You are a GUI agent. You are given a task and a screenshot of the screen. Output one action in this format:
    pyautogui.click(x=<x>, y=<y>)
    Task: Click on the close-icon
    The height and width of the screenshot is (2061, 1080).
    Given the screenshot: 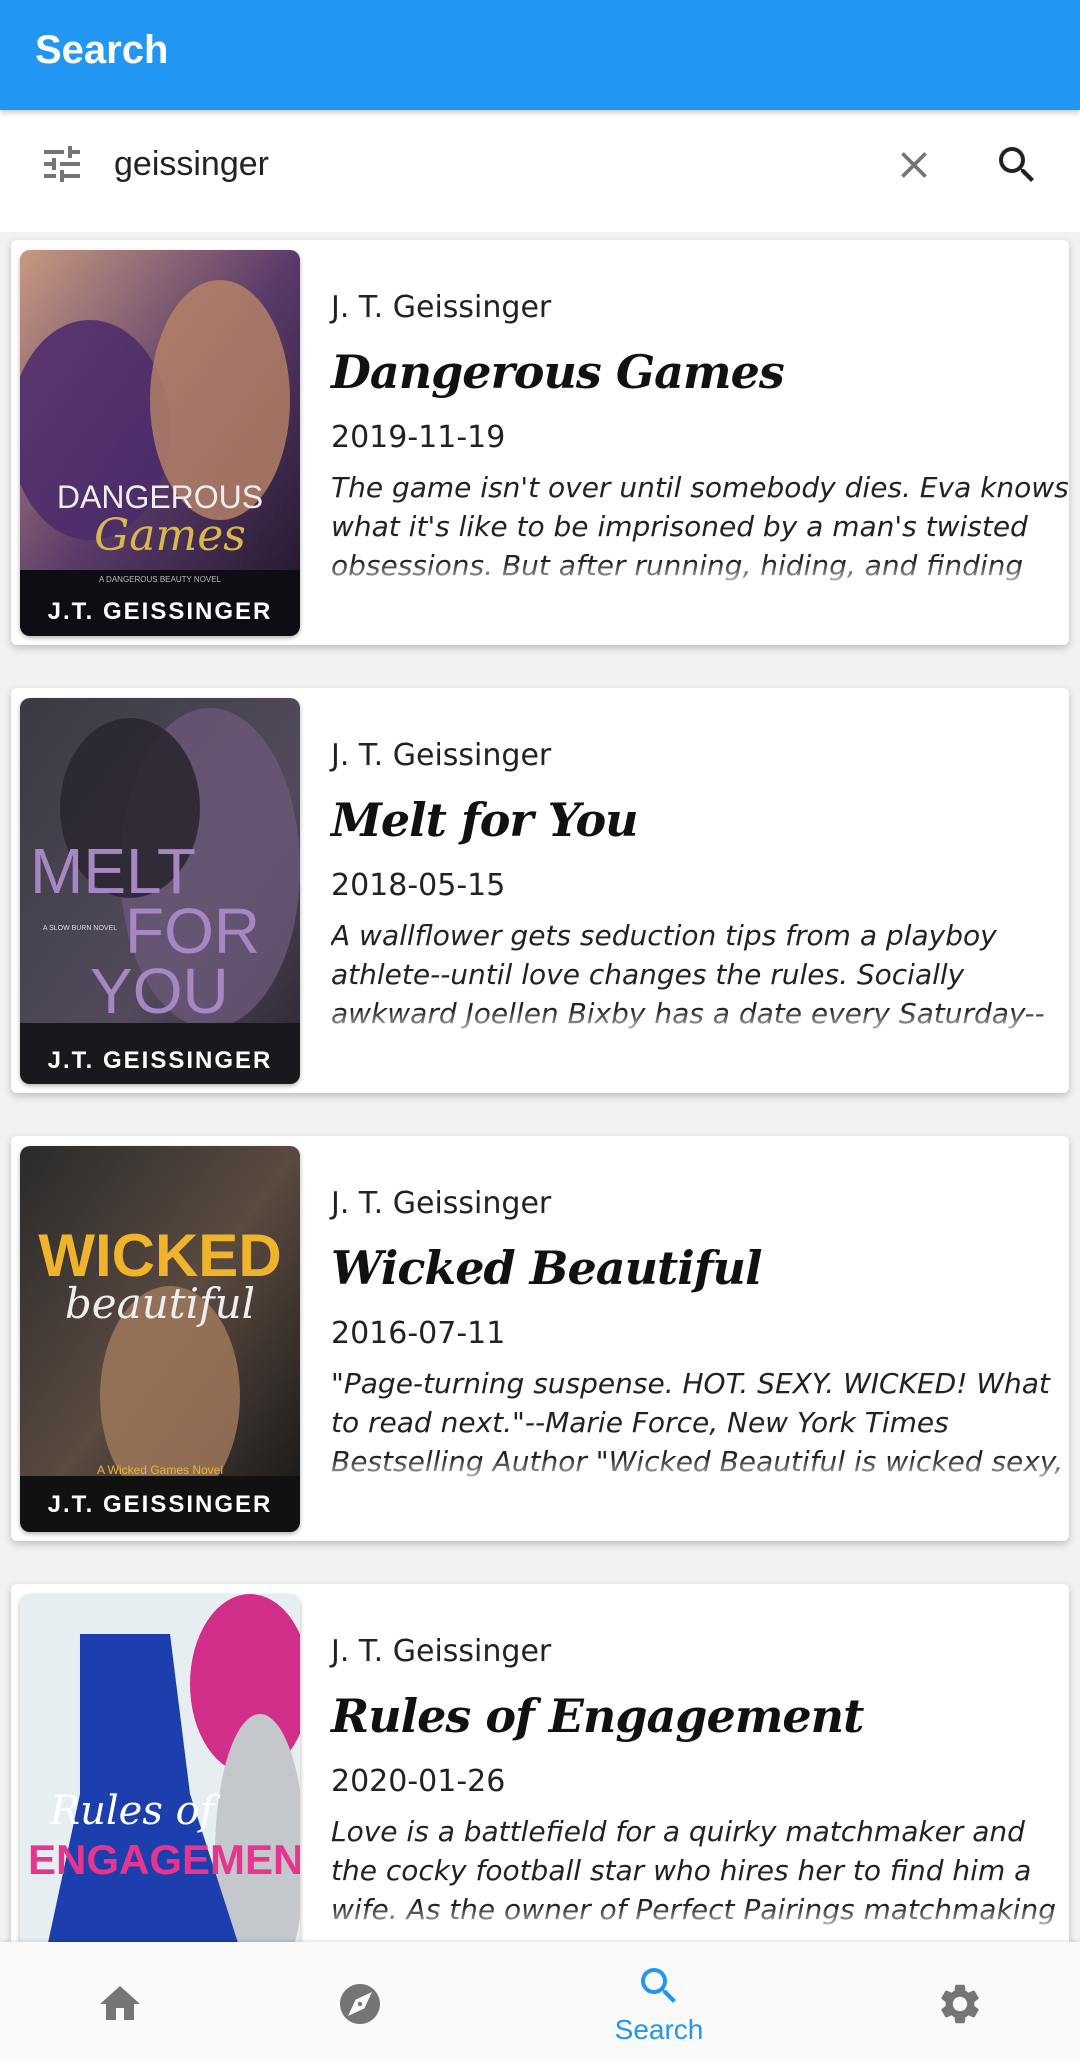 What is the action you would take?
    pyautogui.click(x=914, y=165)
    